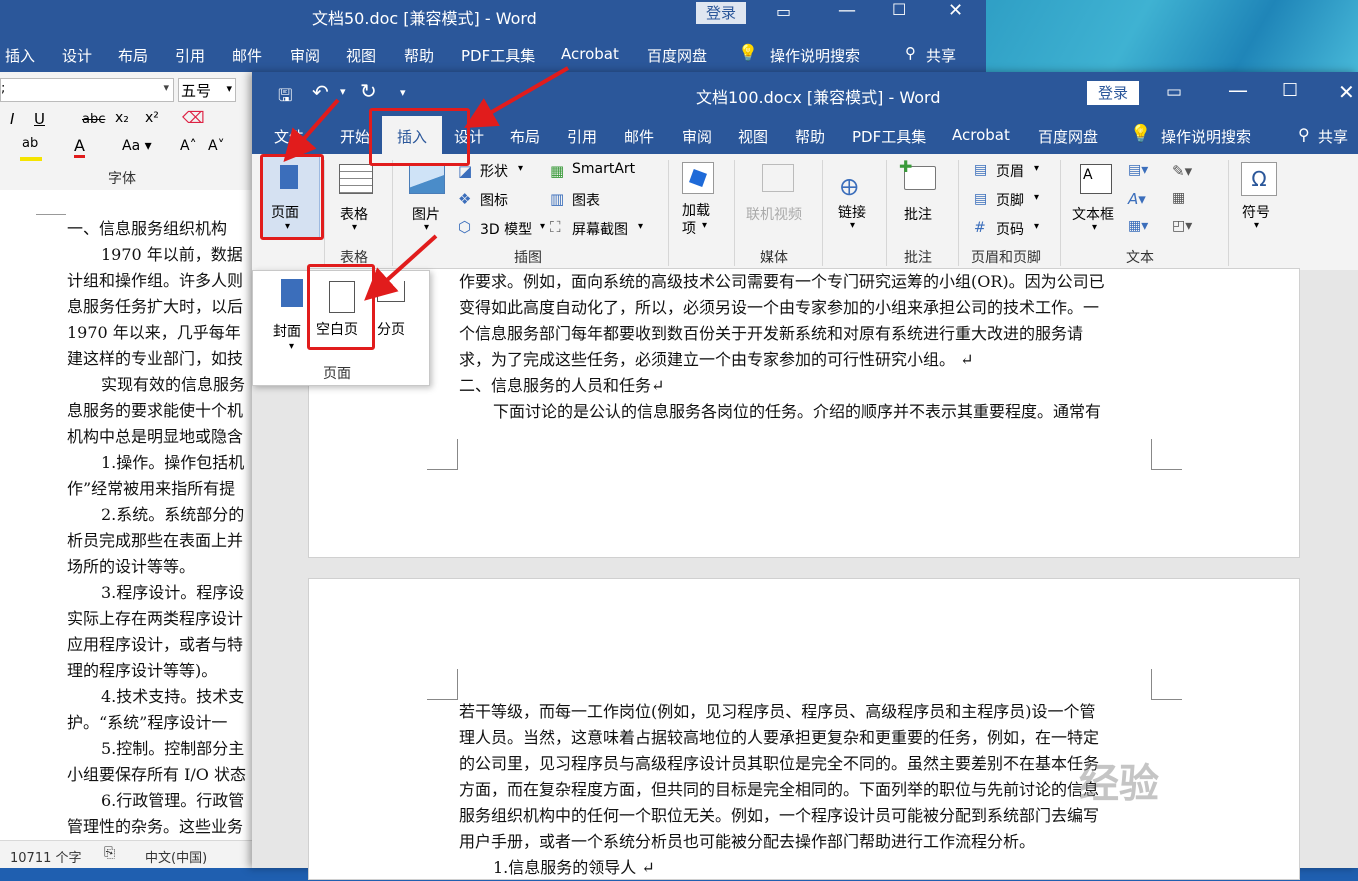 This screenshot has height=881, width=1358. I want to click on arrow-to-insert, so click(517, 97).